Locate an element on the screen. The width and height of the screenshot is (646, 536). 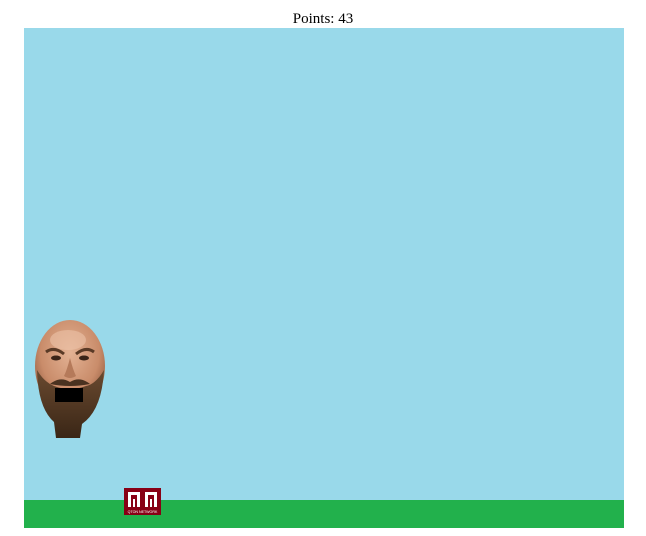
ground-strip is located at coordinates (324, 514).